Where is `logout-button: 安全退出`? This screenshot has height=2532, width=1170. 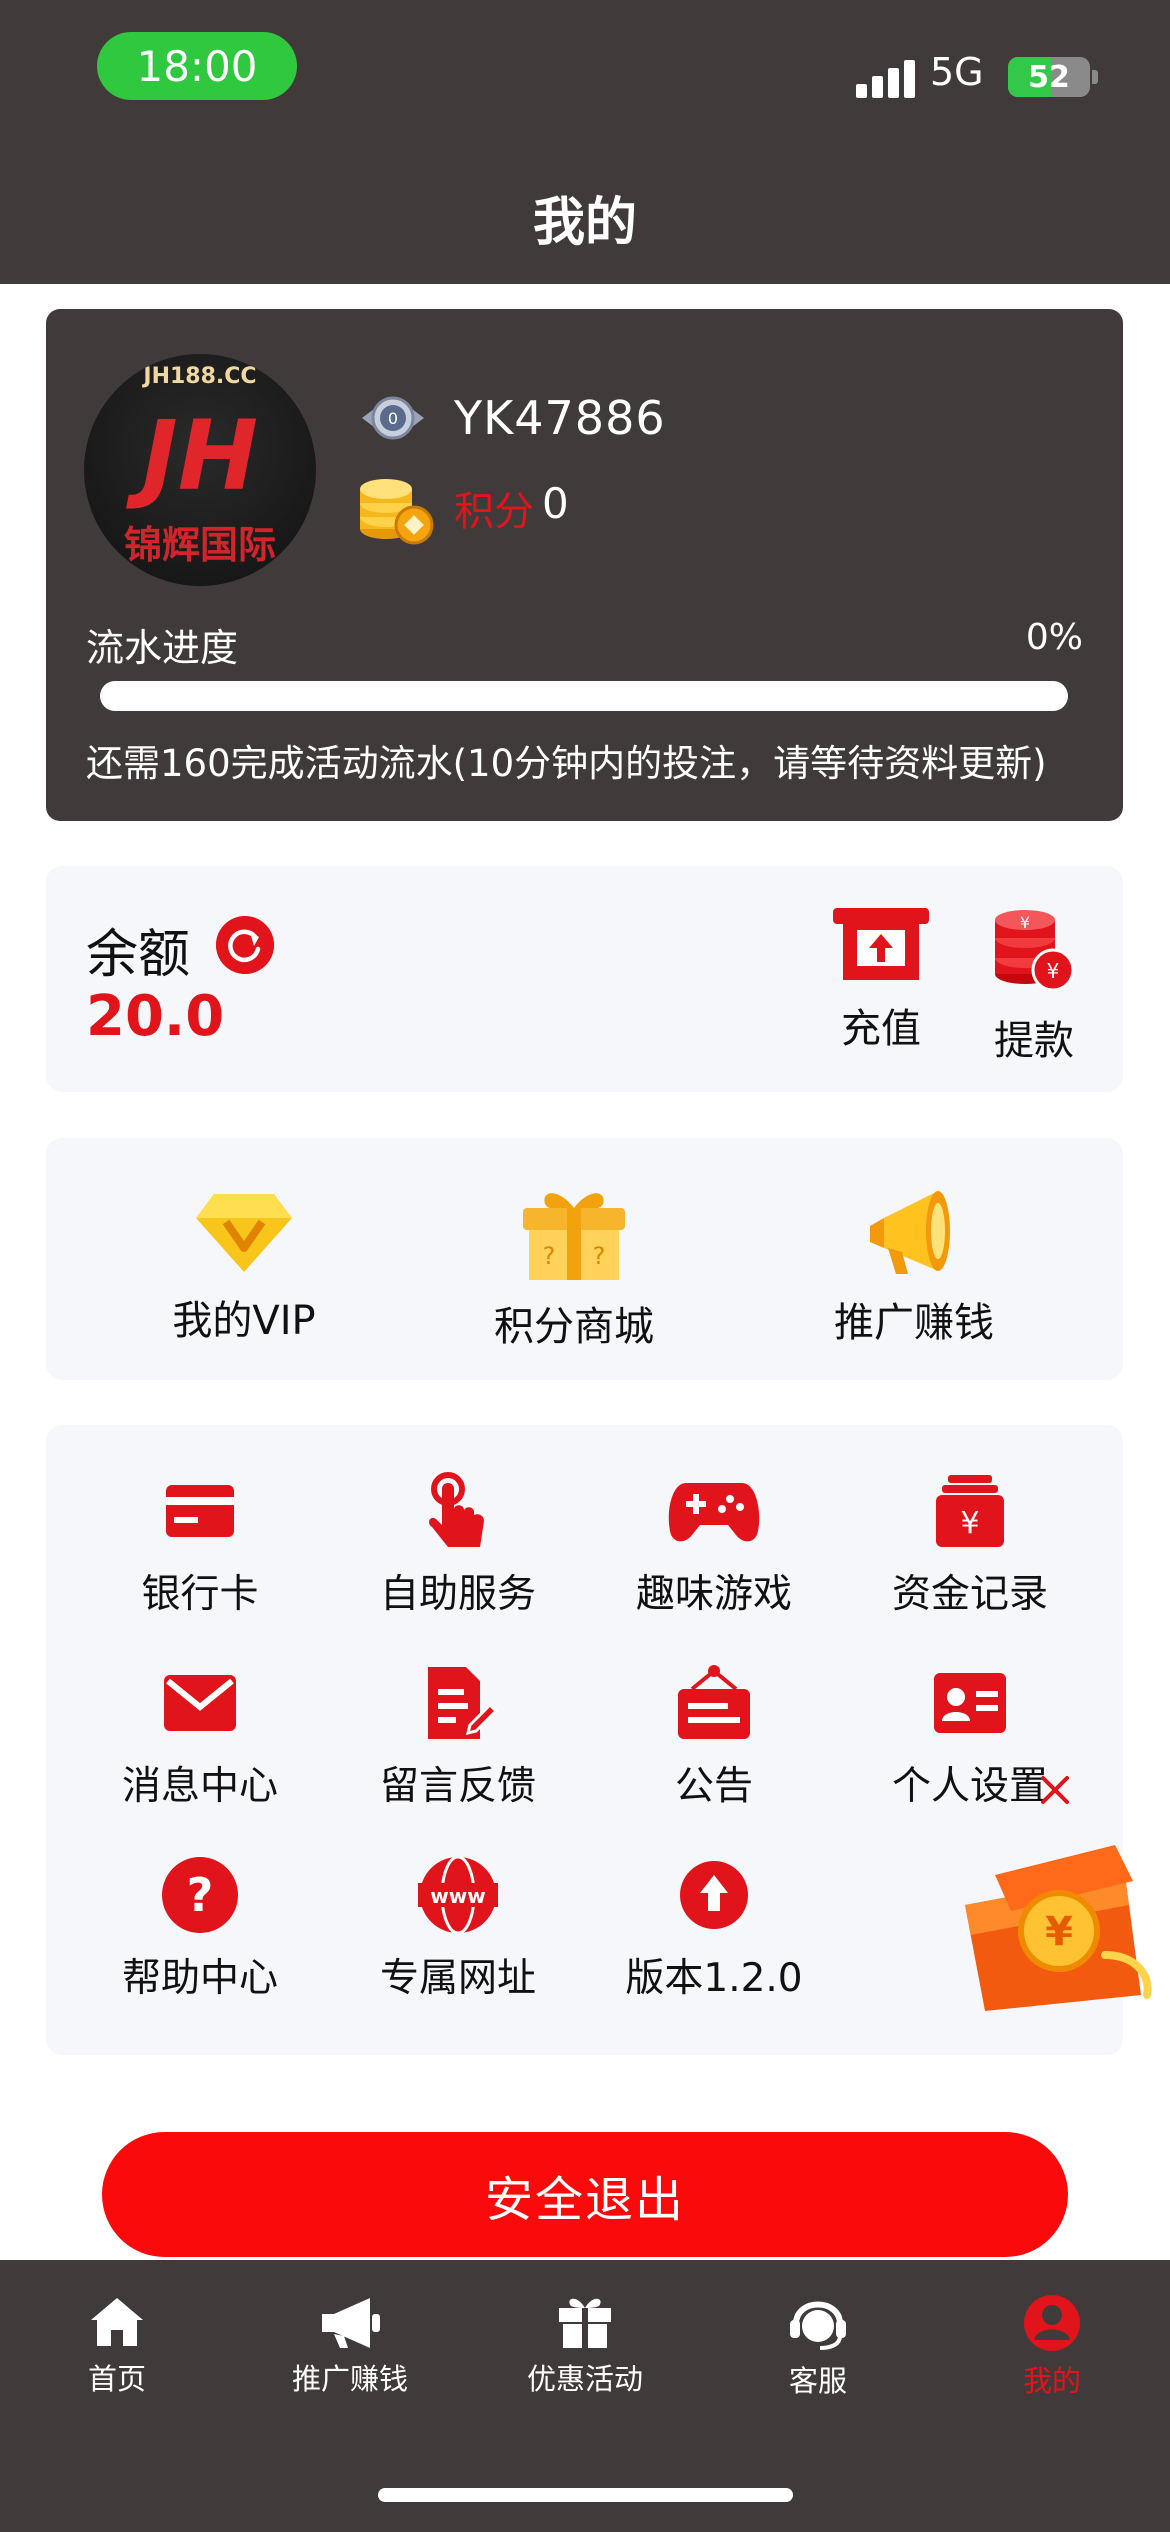 logout-button: 安全退出 is located at coordinates (585, 2194).